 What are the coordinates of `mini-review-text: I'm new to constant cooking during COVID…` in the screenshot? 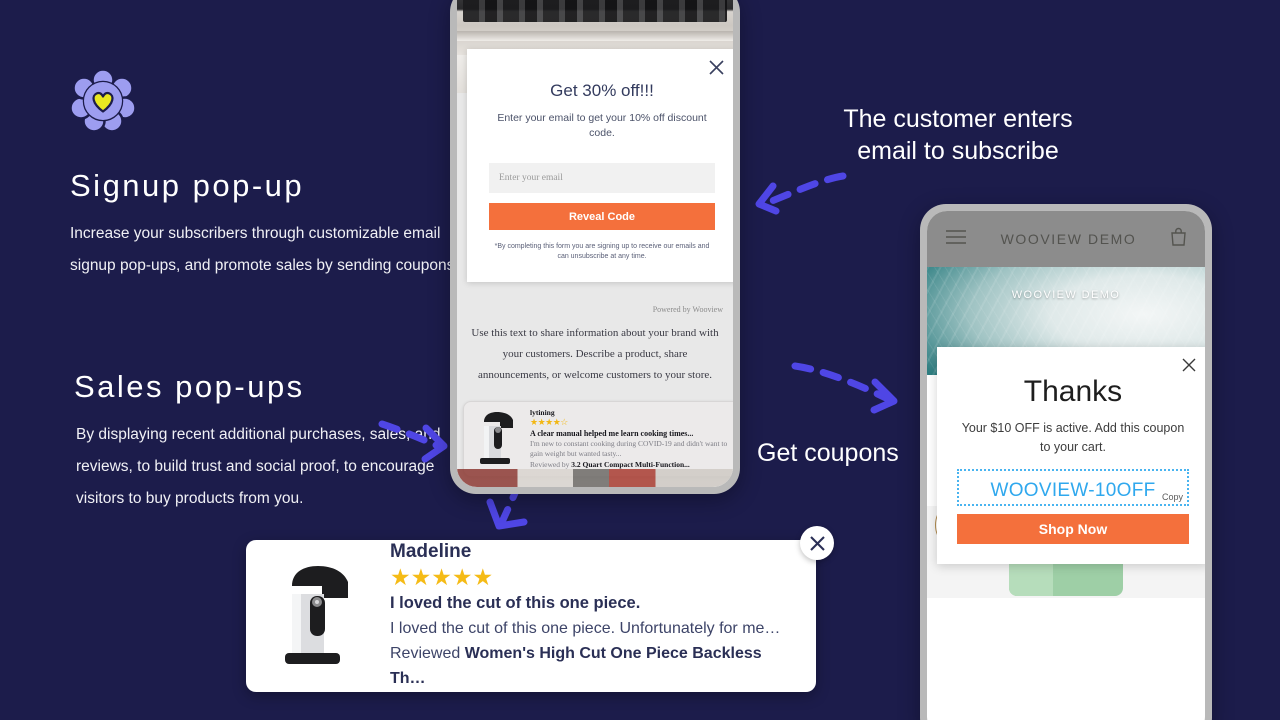 It's located at (629, 448).